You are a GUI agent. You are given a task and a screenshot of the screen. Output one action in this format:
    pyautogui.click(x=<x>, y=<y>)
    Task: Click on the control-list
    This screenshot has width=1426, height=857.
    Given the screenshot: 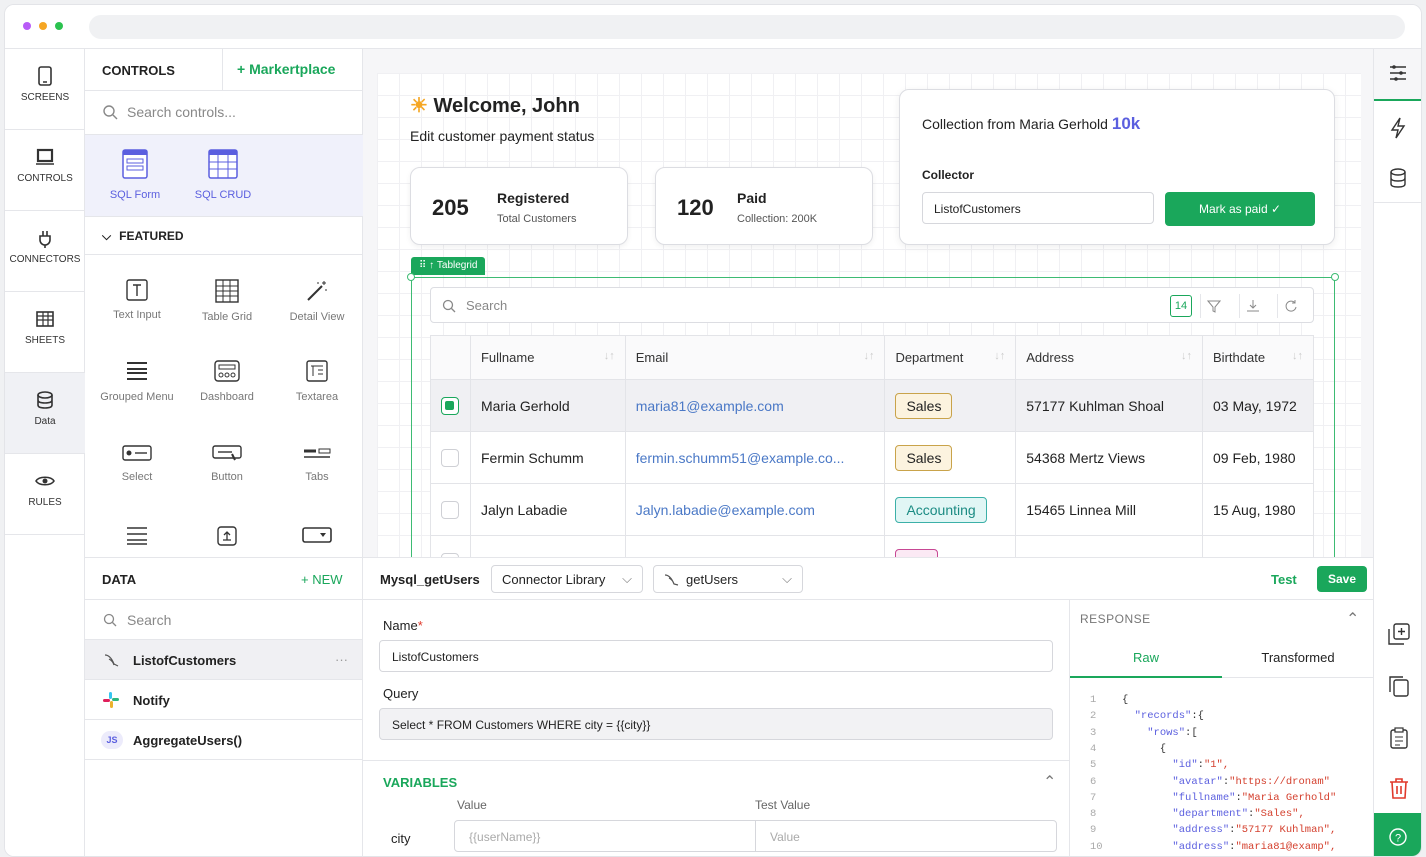 What is the action you would take?
    pyautogui.click(x=137, y=539)
    